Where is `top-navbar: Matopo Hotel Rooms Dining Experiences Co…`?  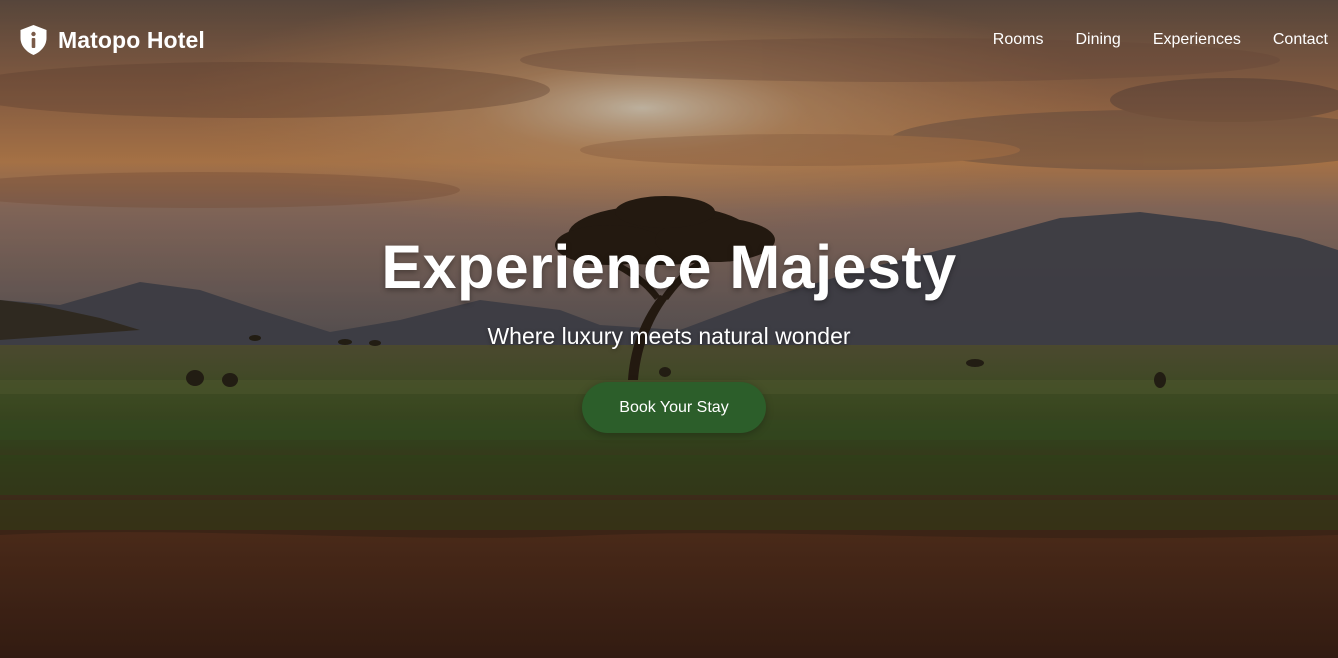
top-navbar: Matopo Hotel Rooms Dining Experiences Co… is located at coordinates (669, 40).